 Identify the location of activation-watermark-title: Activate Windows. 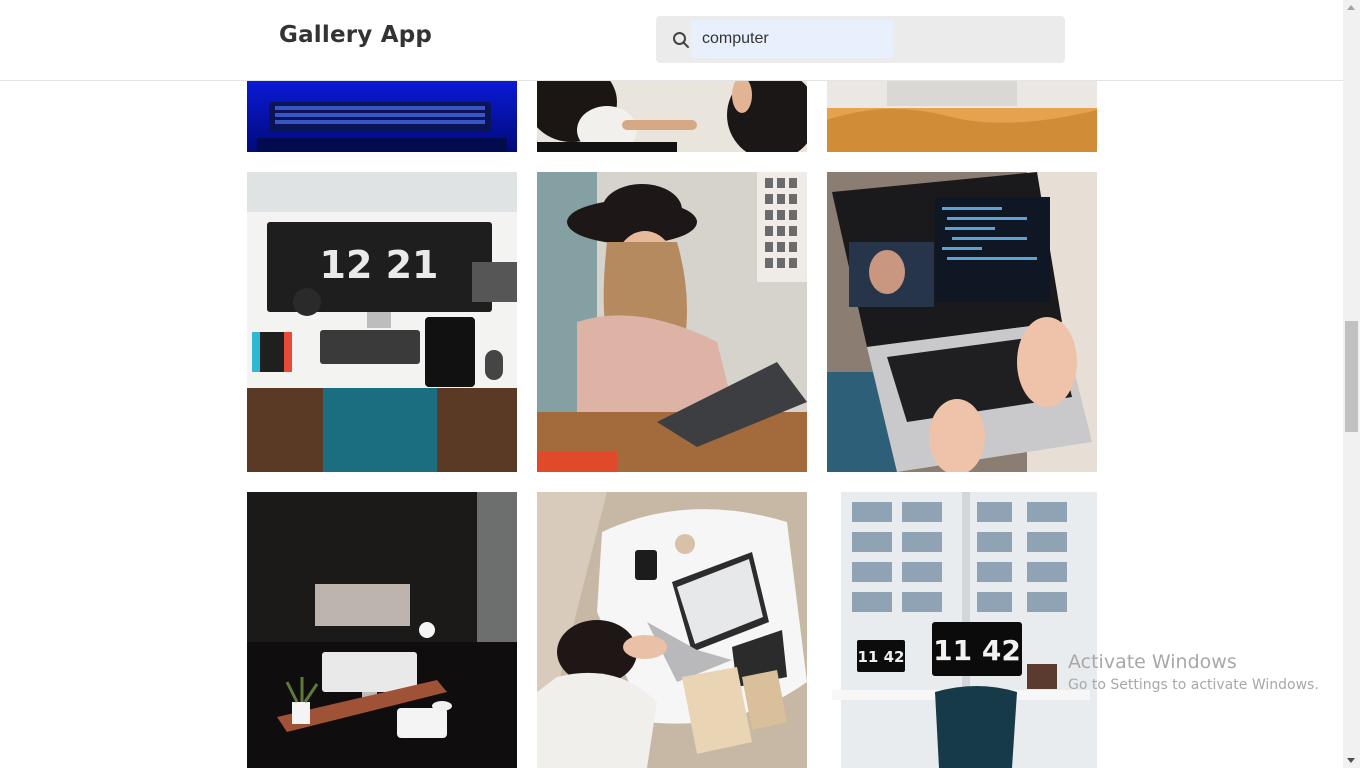
(1152, 662).